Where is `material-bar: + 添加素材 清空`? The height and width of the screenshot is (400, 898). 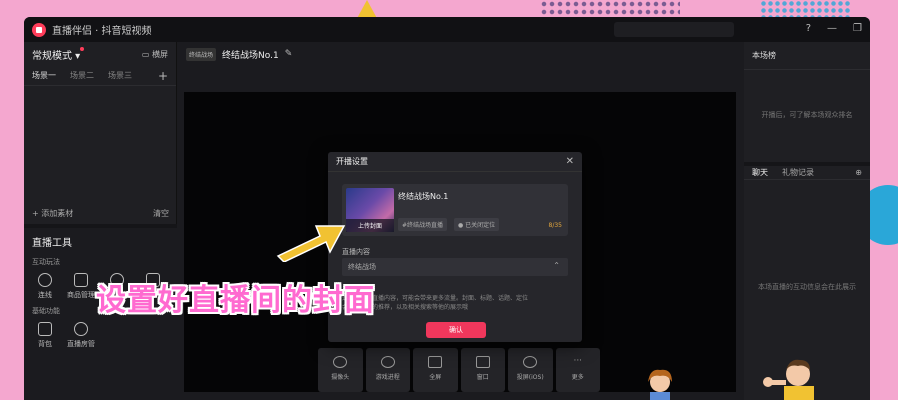 material-bar: + 添加素材 清空 is located at coordinates (100, 213).